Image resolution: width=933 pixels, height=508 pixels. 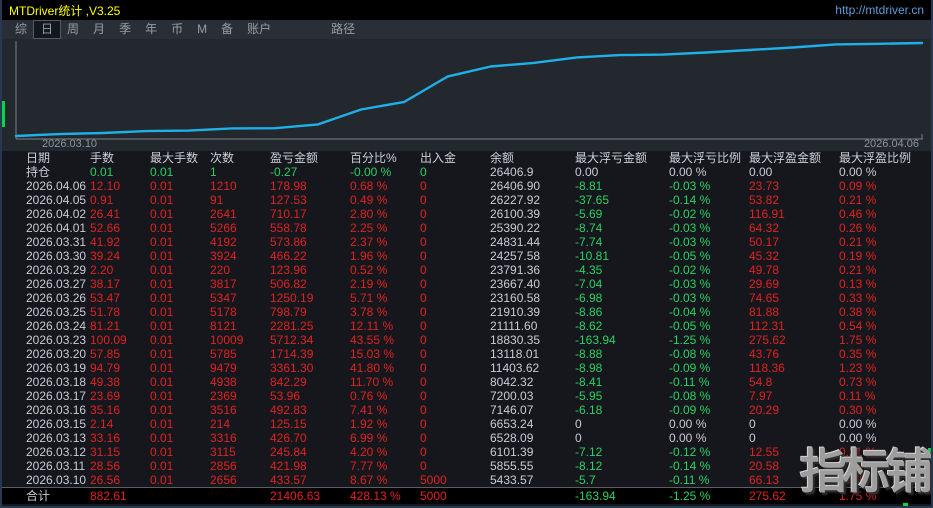 I want to click on table-cell: -10.81, so click(x=592, y=256).